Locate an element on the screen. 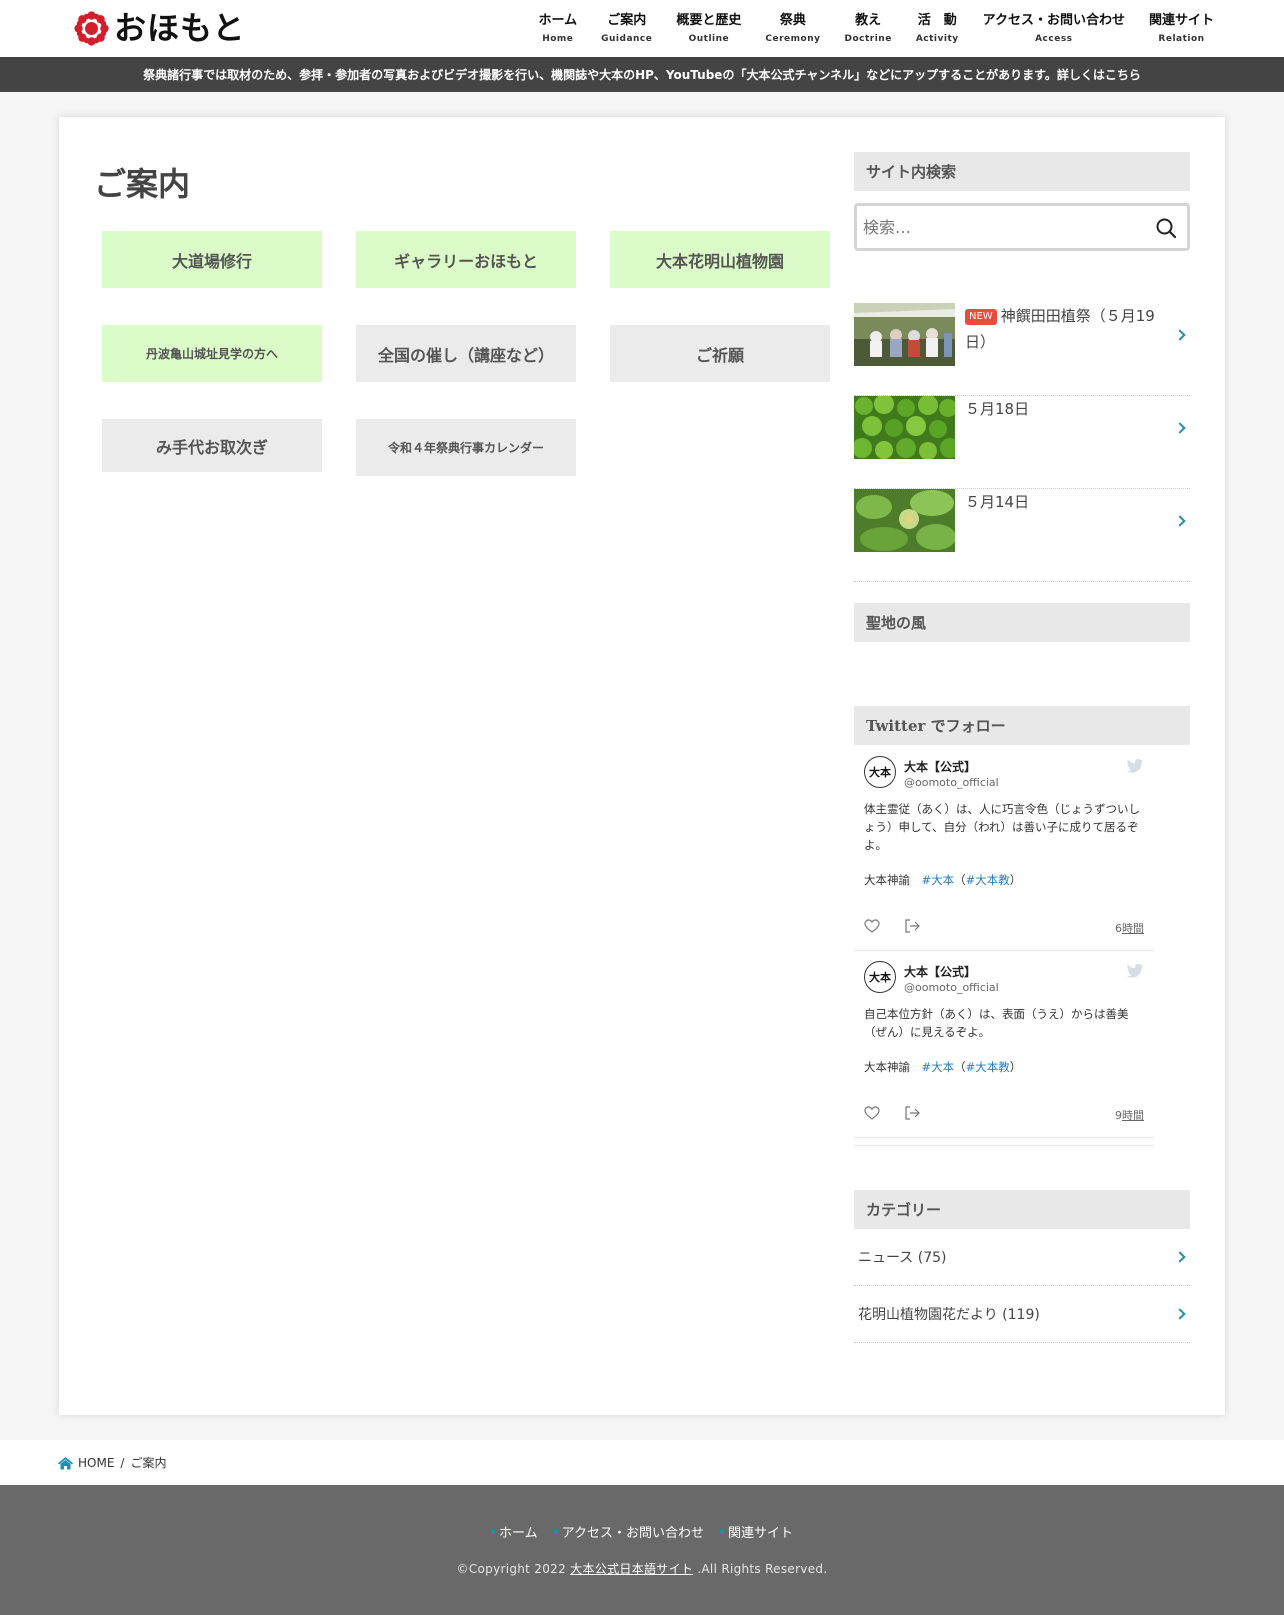 The image size is (1284, 1615). site-logo: おほもと is located at coordinates (159, 28).